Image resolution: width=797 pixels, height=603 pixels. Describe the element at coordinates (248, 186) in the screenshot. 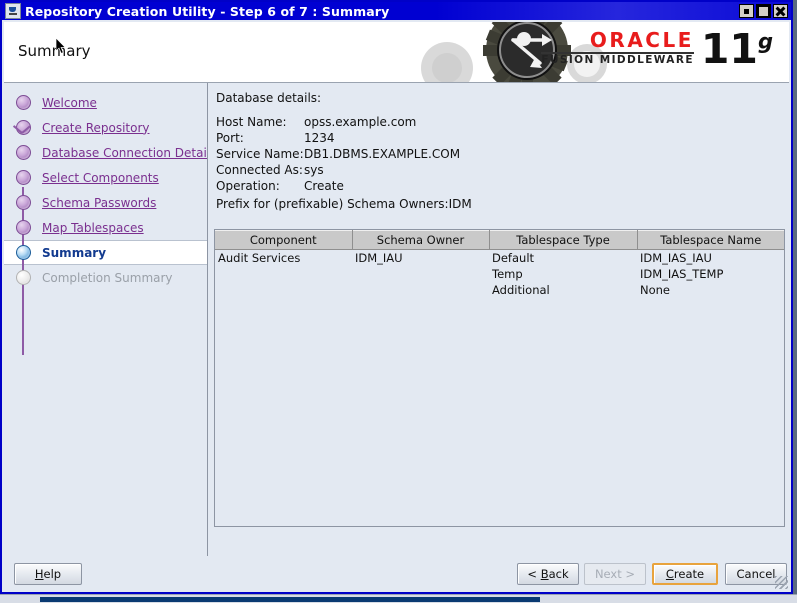

I see `detail-key: Operation:` at that location.